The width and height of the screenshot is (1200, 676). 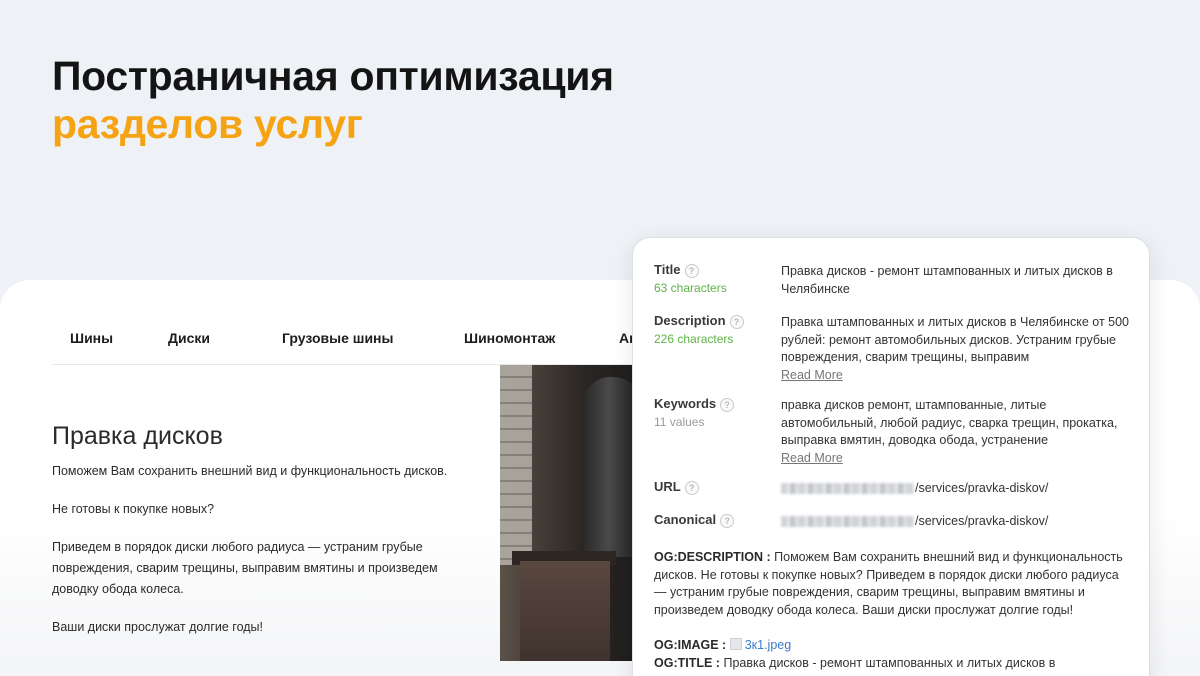 I want to click on og-image-link: 3к1.jpeg, so click(x=768, y=645).